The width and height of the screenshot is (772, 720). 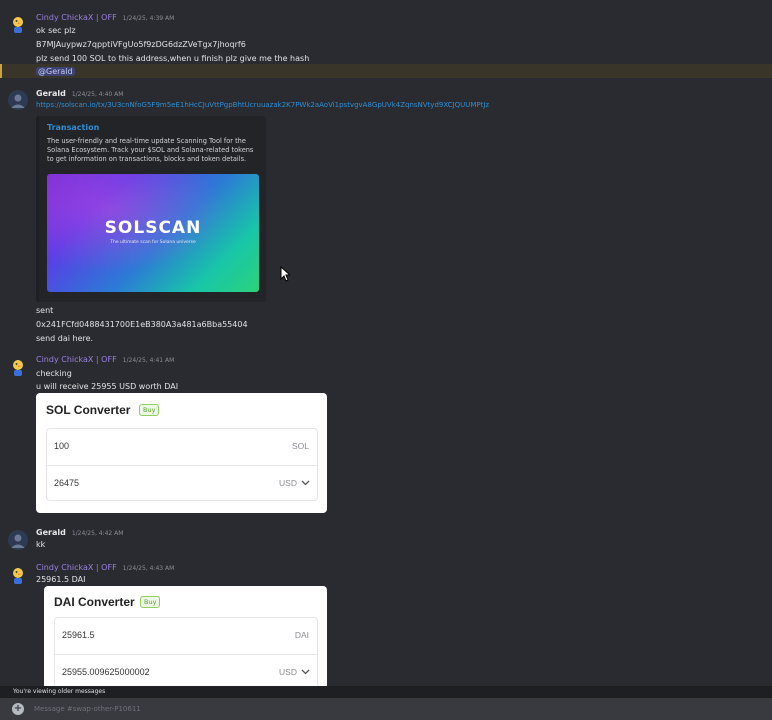 I want to click on timestamp: 1/24/25, 4:41 AM, so click(x=148, y=360).